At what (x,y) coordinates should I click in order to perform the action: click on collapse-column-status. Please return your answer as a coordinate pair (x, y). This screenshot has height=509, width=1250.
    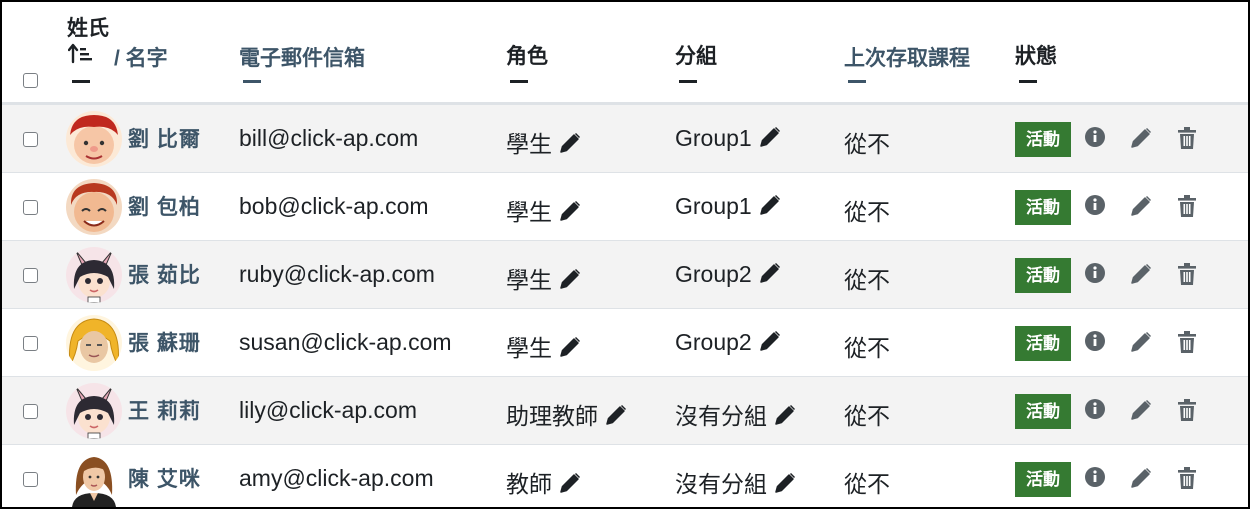
    Looking at the image, I should click on (1028, 81).